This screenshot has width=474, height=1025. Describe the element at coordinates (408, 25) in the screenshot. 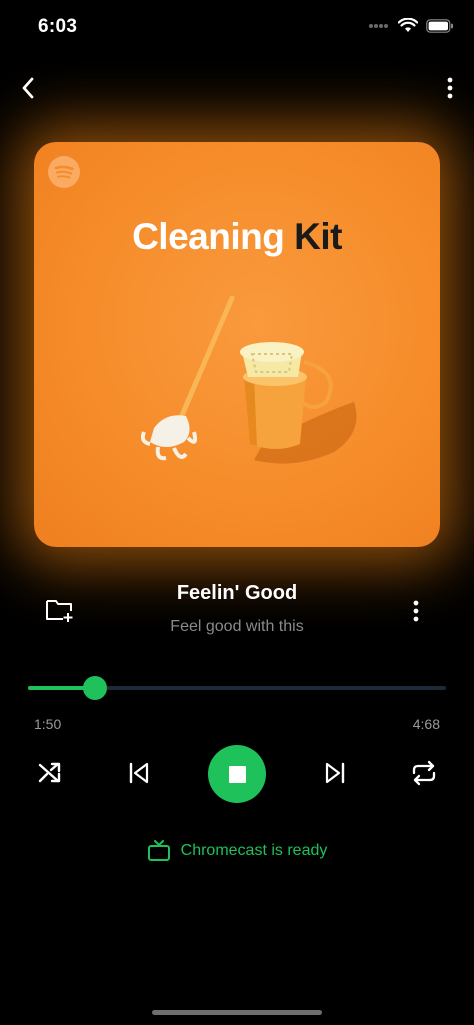

I see `wifi-icon` at that location.